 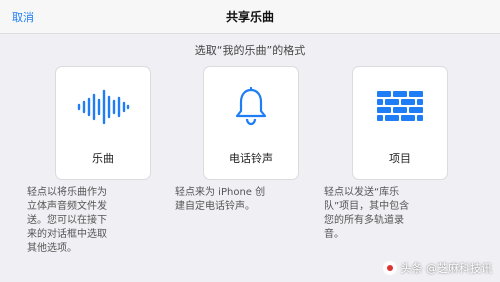 I want to click on bell-icon, so click(x=251, y=107).